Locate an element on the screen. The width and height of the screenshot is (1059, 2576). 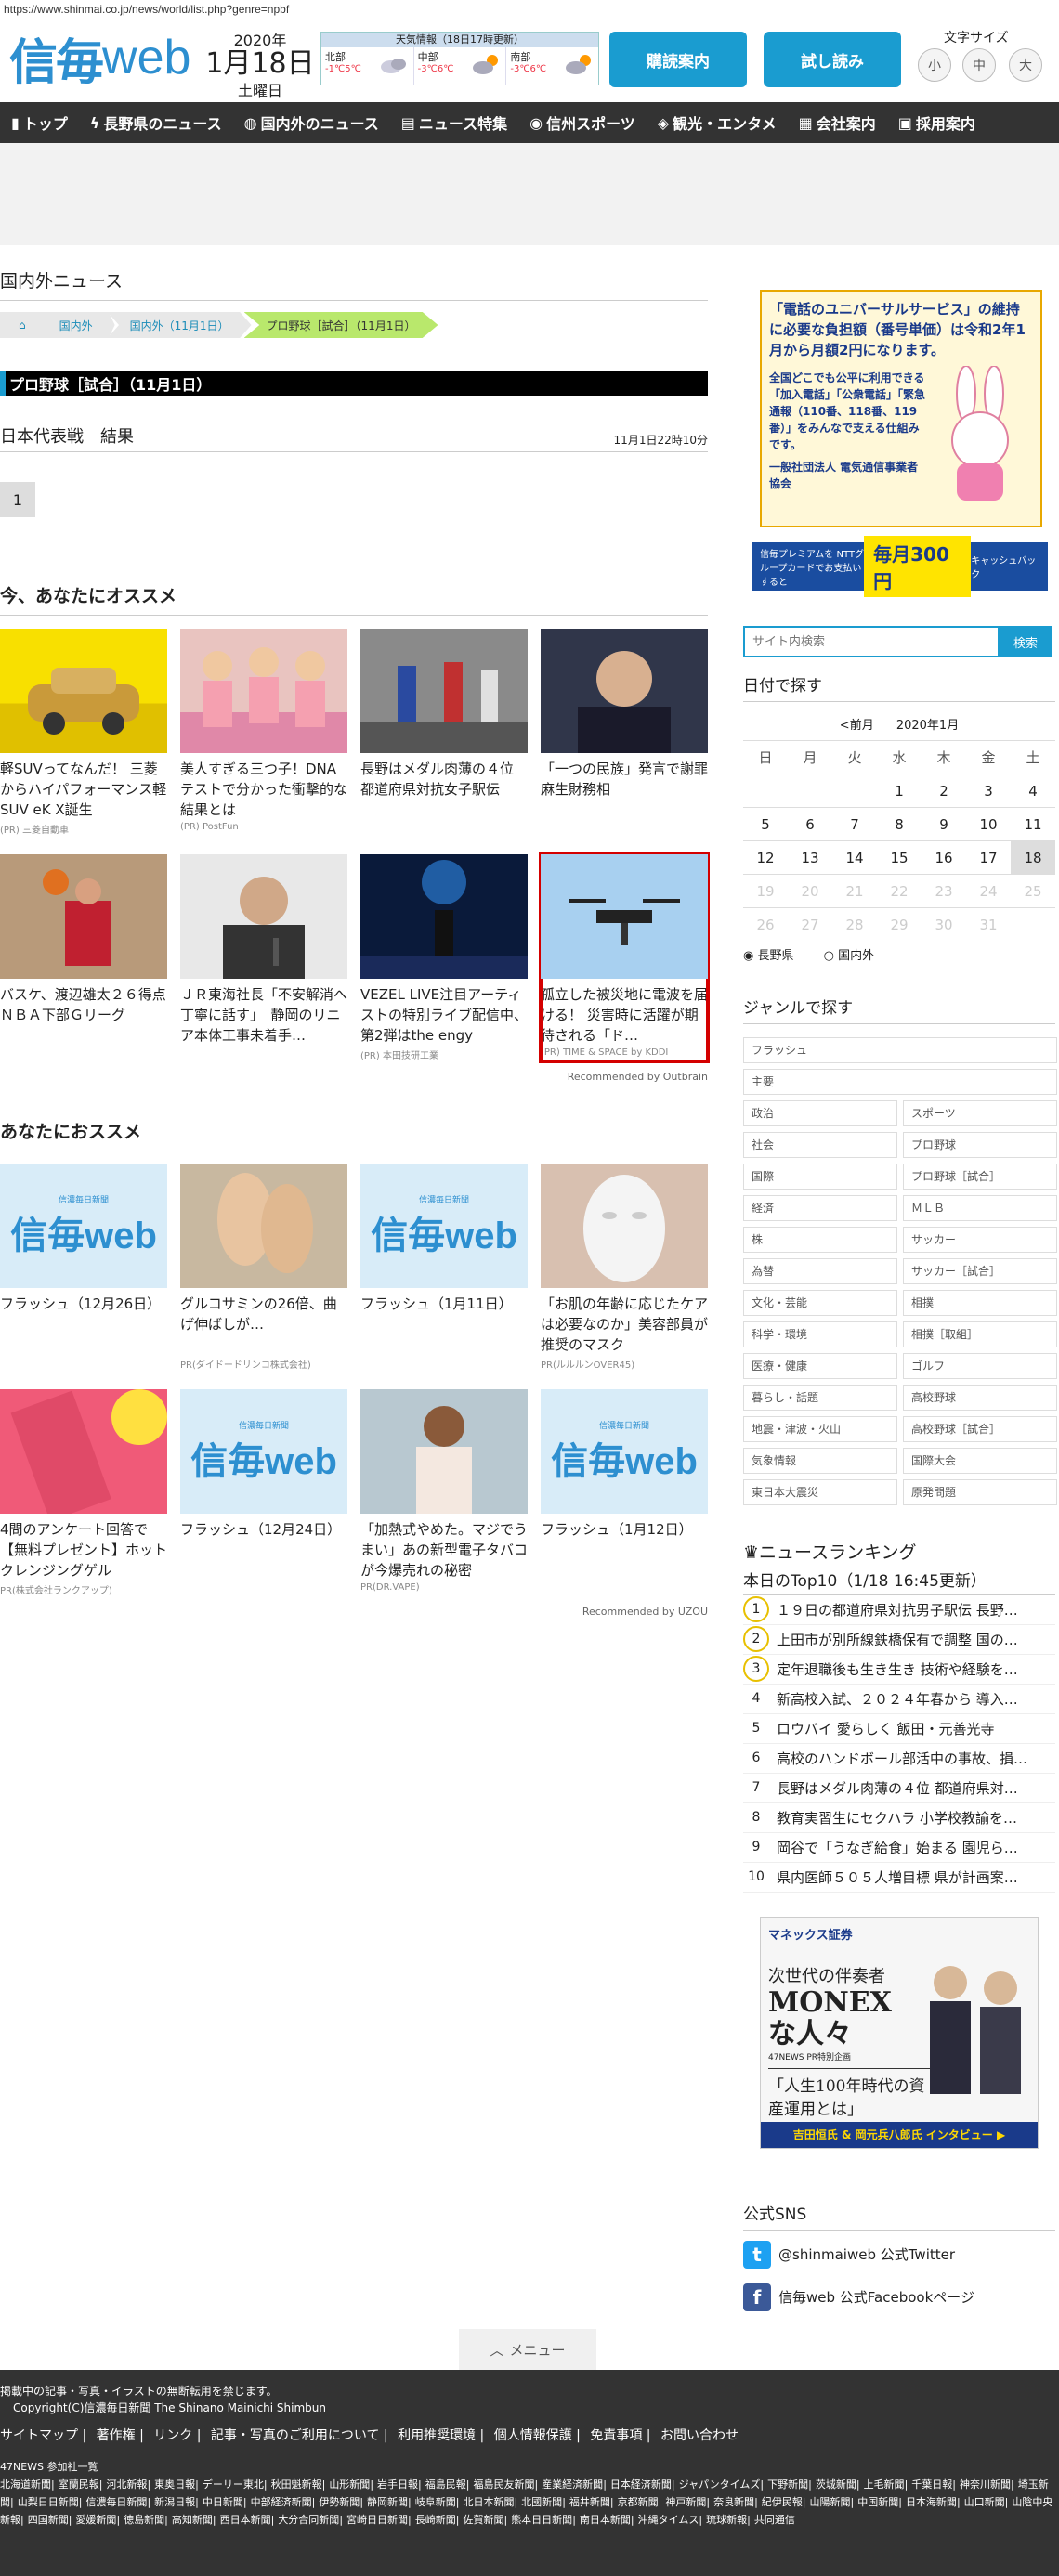
newspaper-link: 信濃毎日新聞 is located at coordinates (116, 2502).